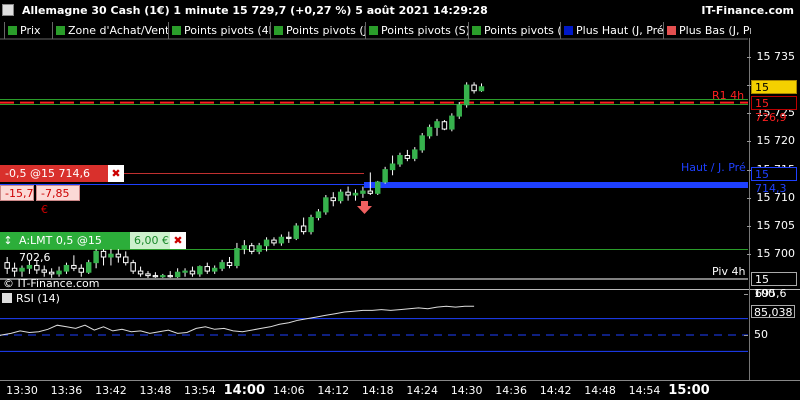  Describe the element at coordinates (31, 298) in the screenshot. I see `rsi-header: RSI (14)` at that location.